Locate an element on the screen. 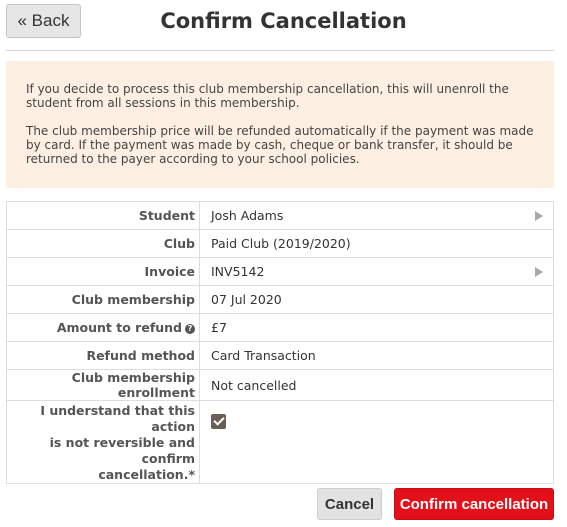  confirm-checkbox-cell is located at coordinates (376, 442).